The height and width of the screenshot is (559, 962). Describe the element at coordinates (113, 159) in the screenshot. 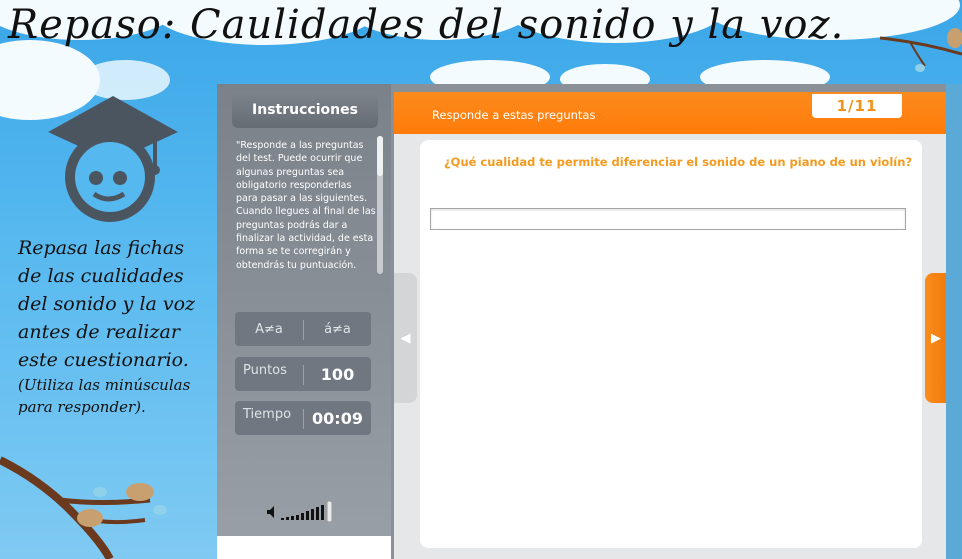

I see `graduate-mascot-icon` at that location.